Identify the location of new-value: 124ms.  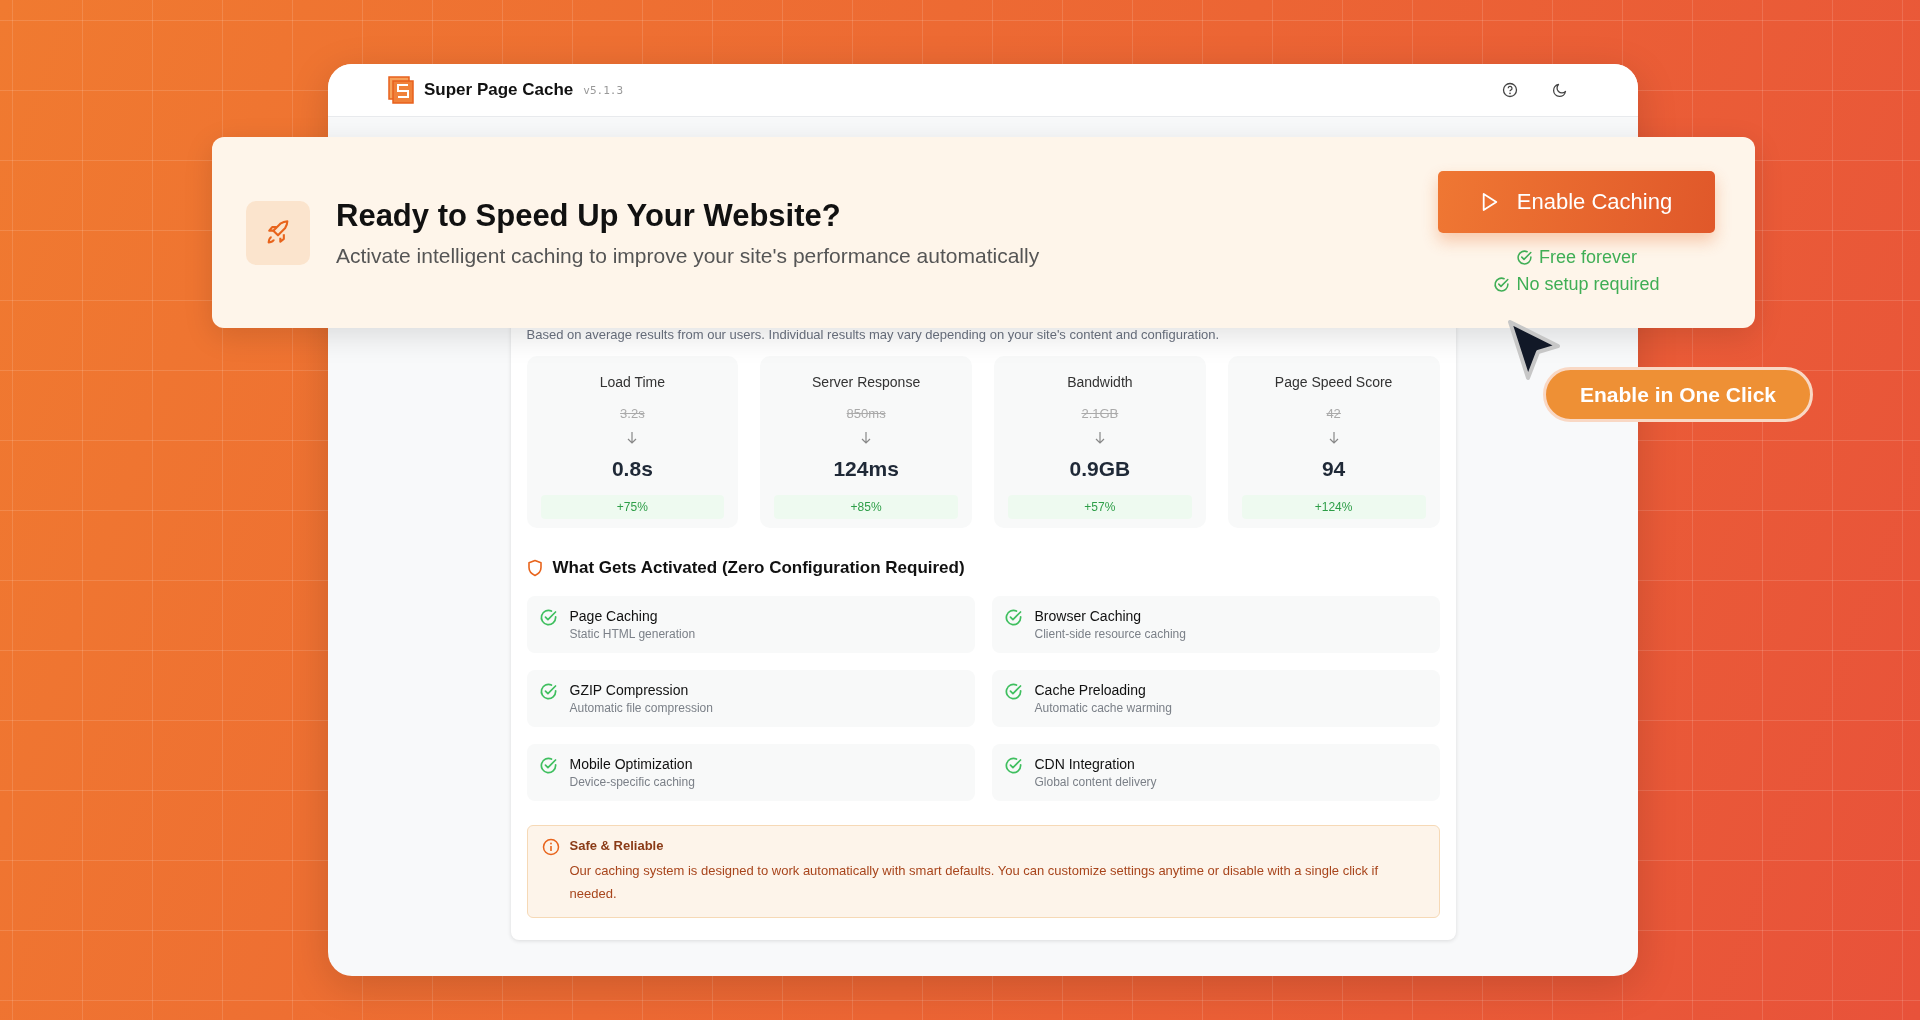
(866, 469).